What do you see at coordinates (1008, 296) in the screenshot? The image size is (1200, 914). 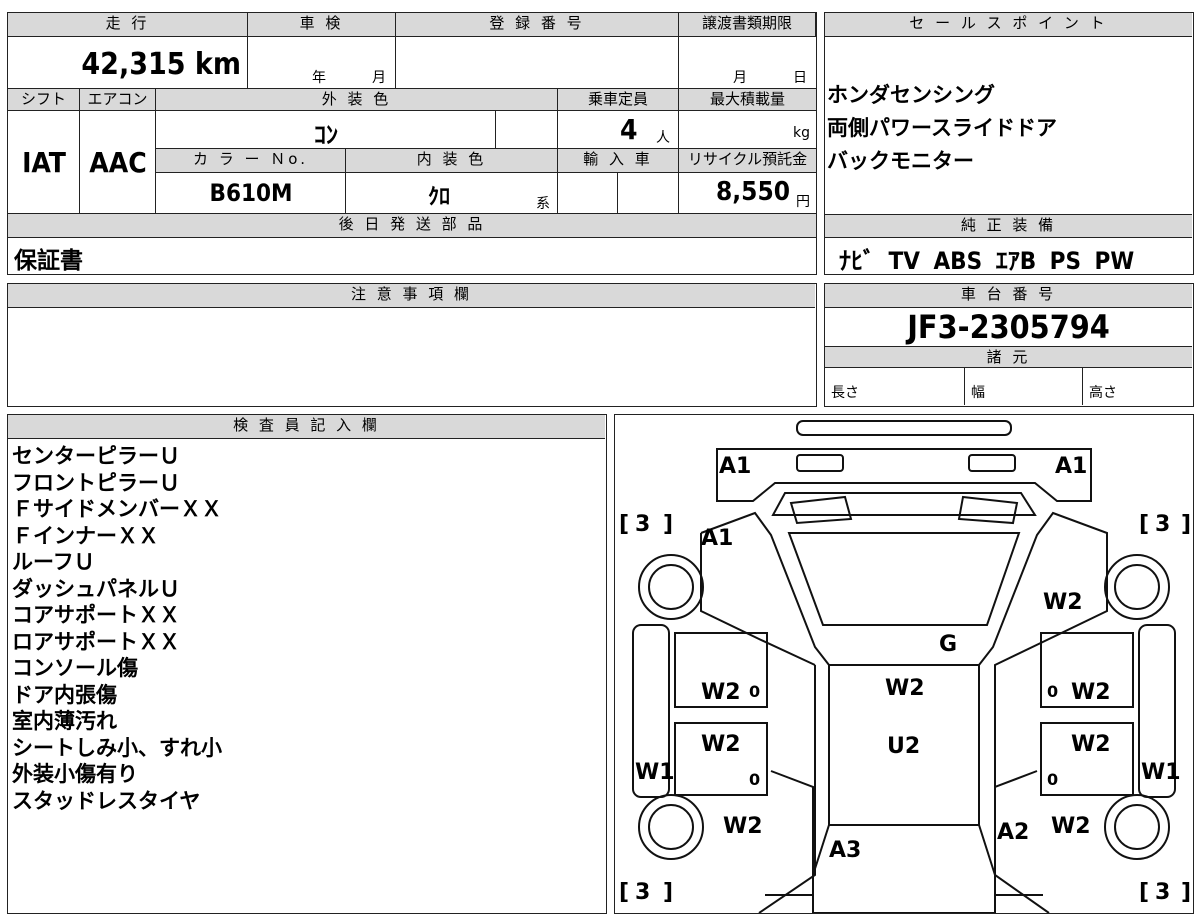 I see `chassis-header: 車 台 番 号` at bounding box center [1008, 296].